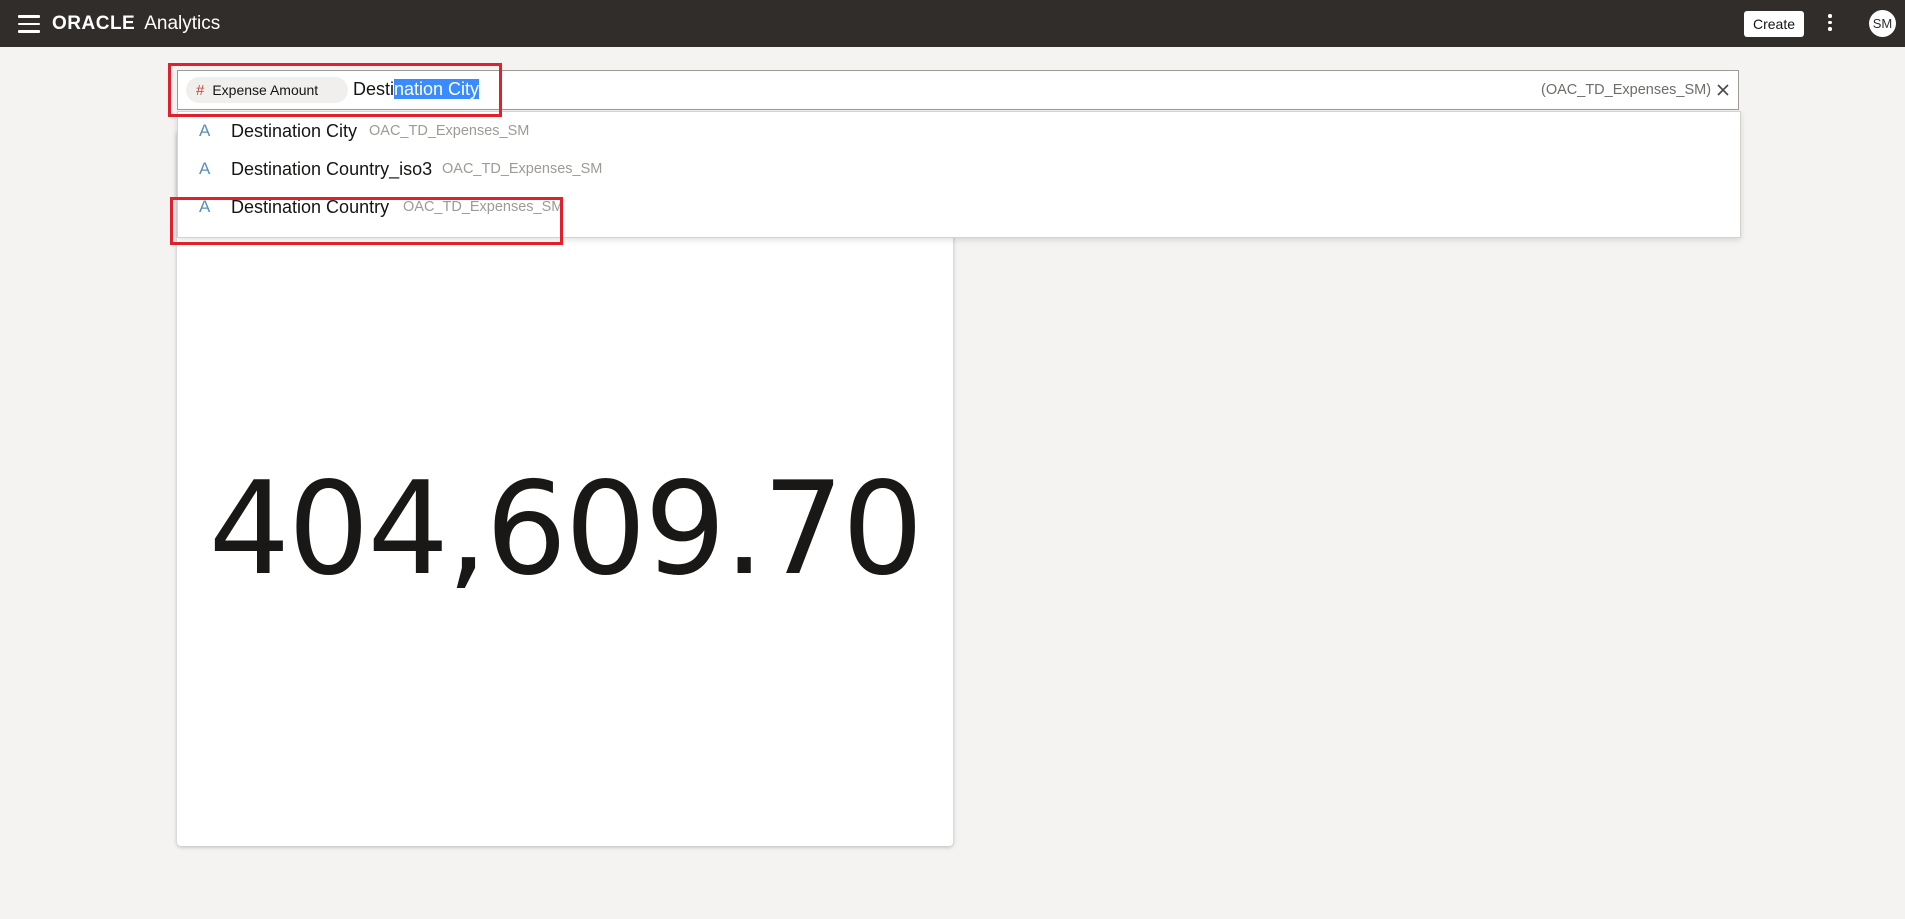  I want to click on subject-area-label: (OAC_TD_Expenses_SM), so click(1626, 90).